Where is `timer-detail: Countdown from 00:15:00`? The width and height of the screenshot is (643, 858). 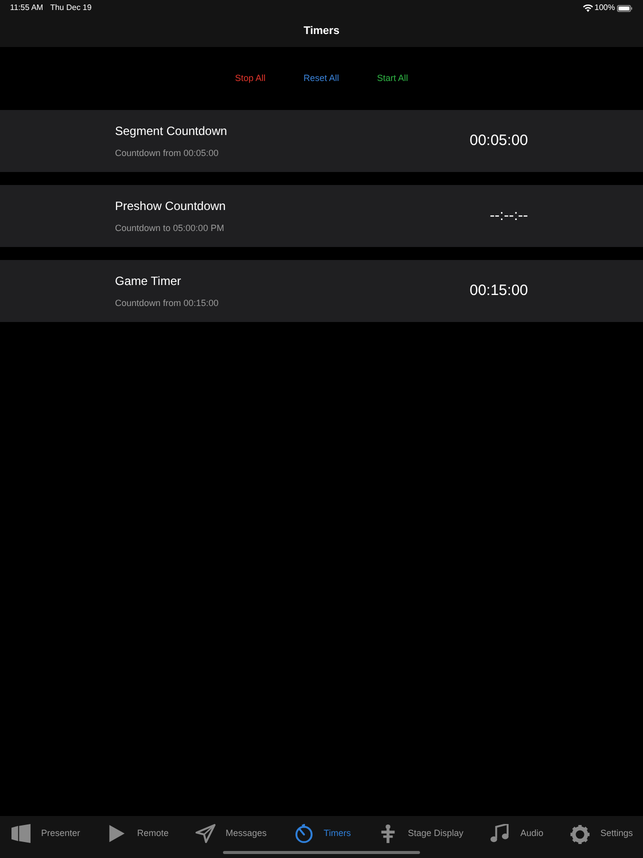
timer-detail: Countdown from 00:15:00 is located at coordinates (167, 303).